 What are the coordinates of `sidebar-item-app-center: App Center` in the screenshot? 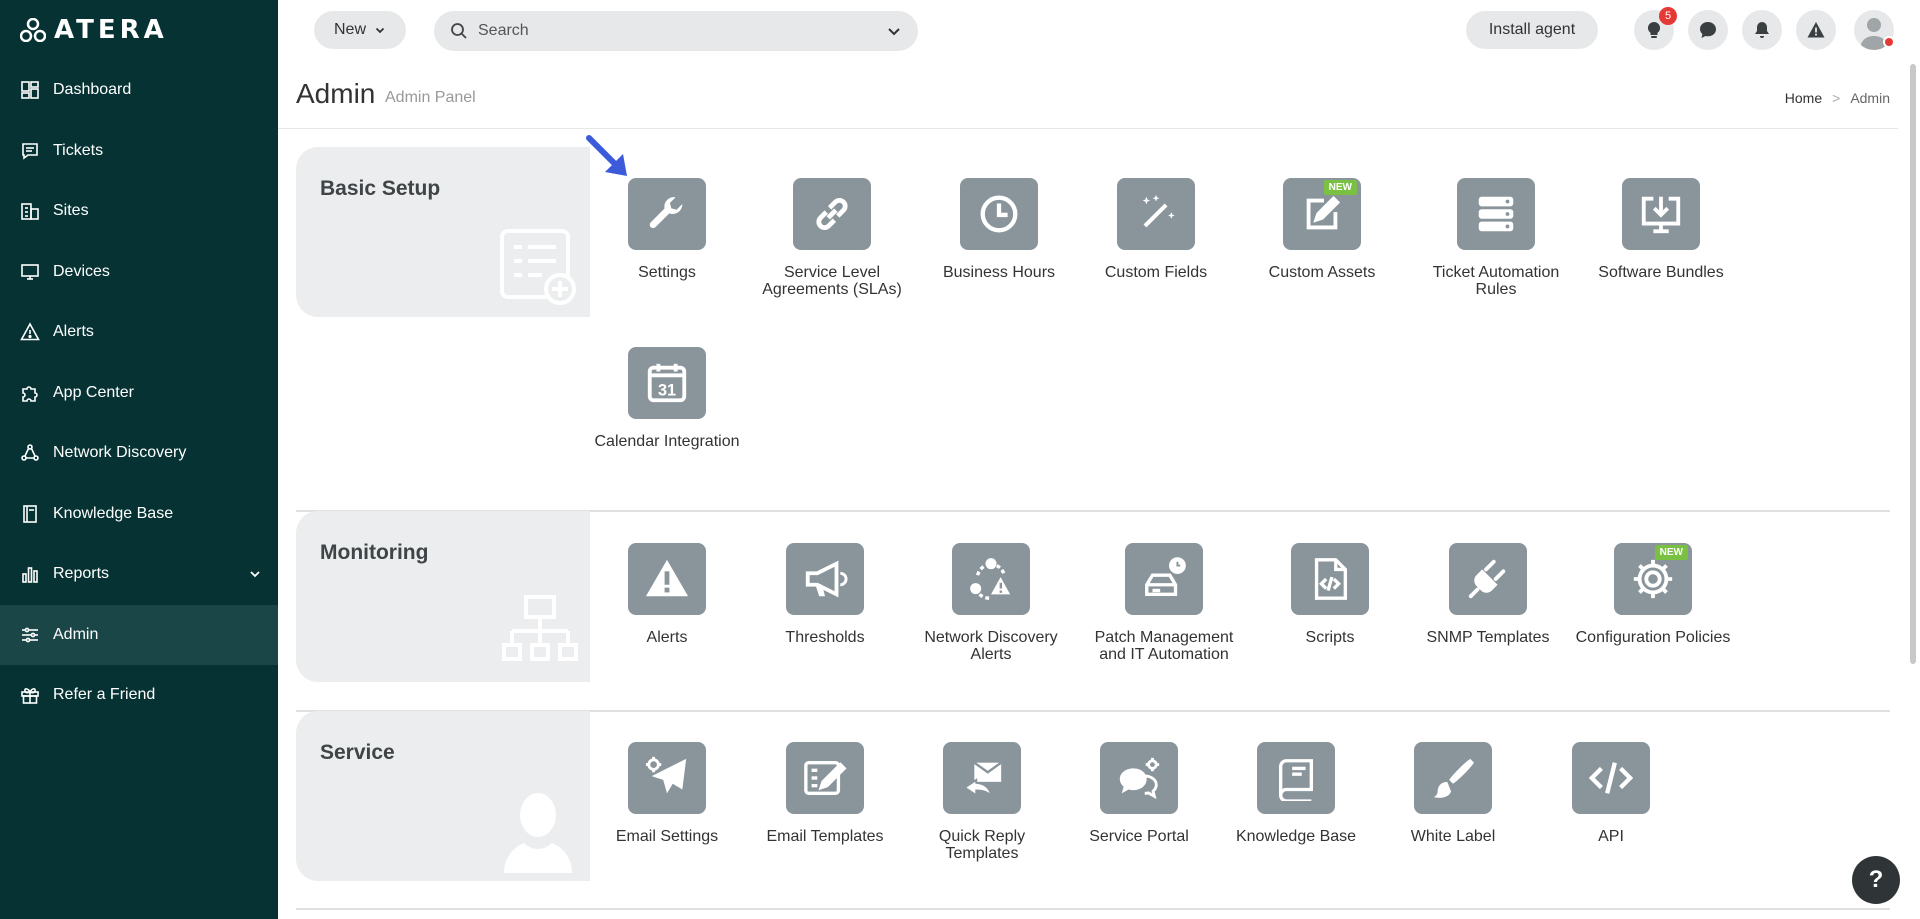 It's located at (139, 393).